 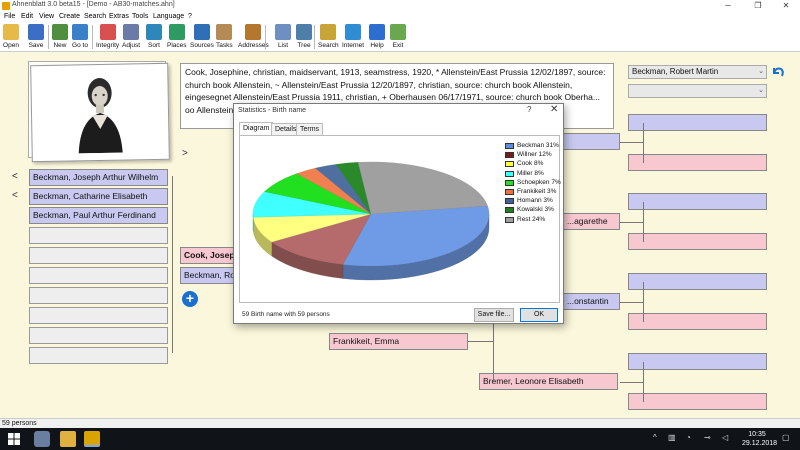 What do you see at coordinates (131, 37) in the screenshot?
I see `adjust-button: Adjust` at bounding box center [131, 37].